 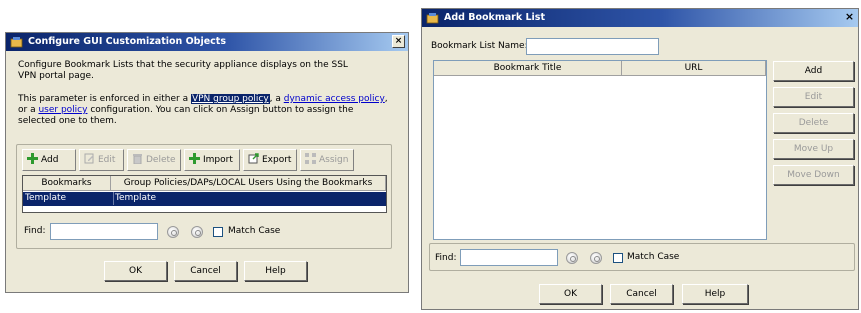 What do you see at coordinates (230, 99) in the screenshot?
I see `vpn-group-policy-link: VPN group policy` at bounding box center [230, 99].